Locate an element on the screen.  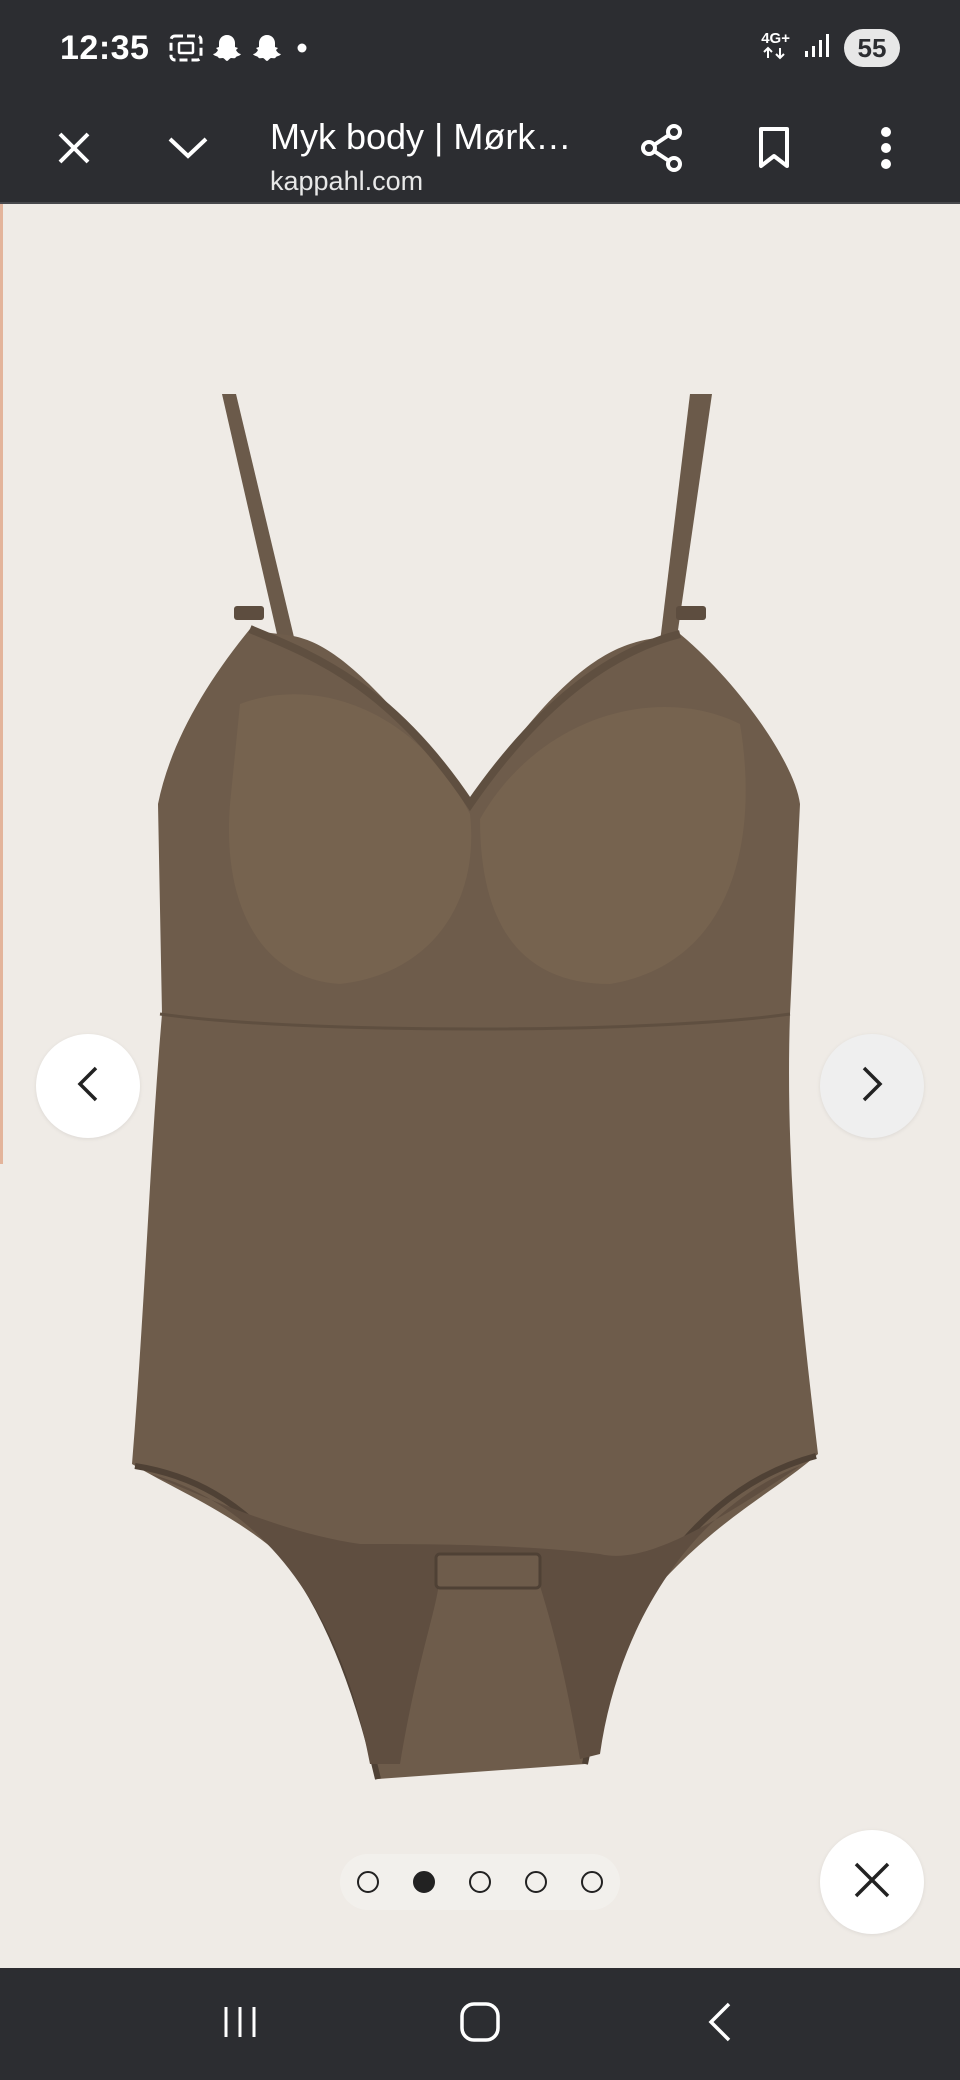
recent-apps-button is located at coordinates (240, 2024).